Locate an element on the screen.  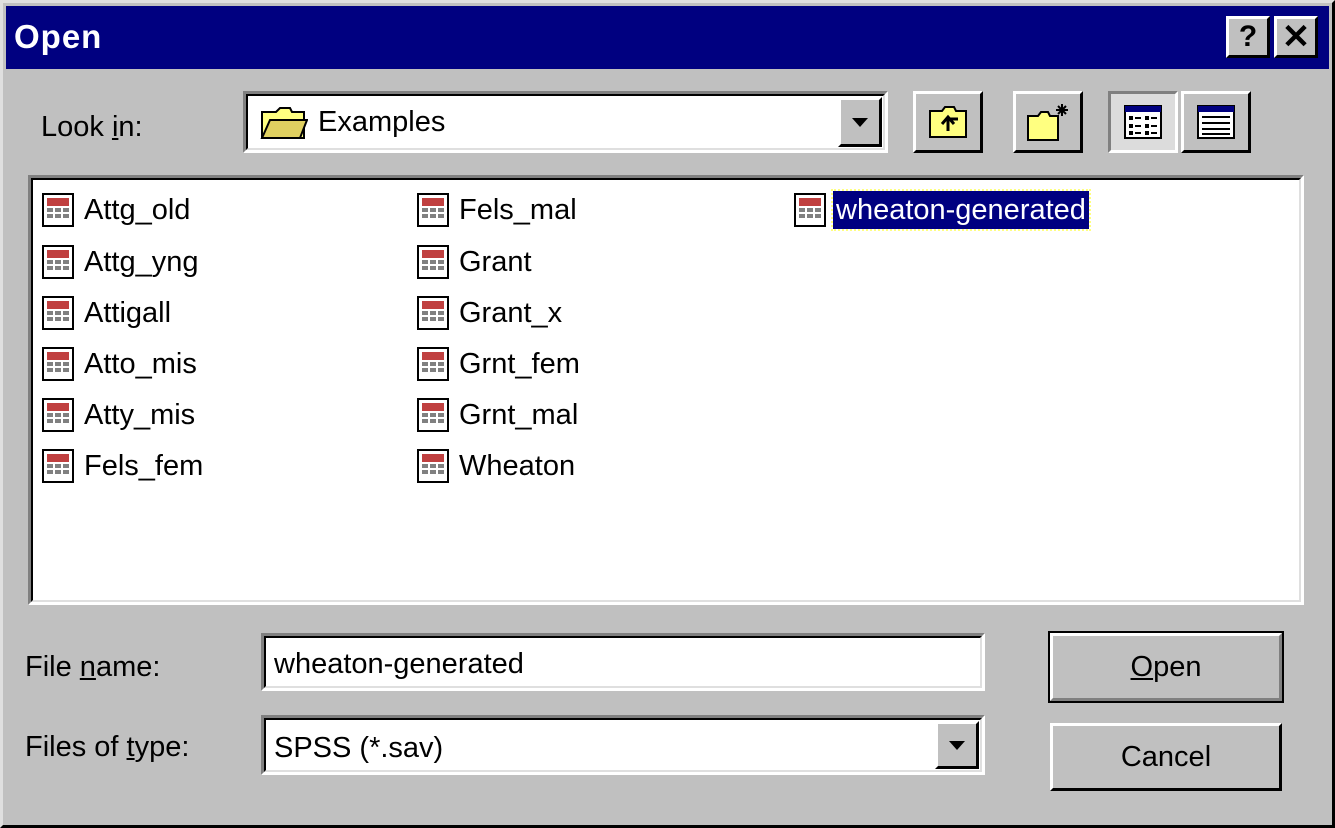
folder-icon is located at coordinates (284, 123).